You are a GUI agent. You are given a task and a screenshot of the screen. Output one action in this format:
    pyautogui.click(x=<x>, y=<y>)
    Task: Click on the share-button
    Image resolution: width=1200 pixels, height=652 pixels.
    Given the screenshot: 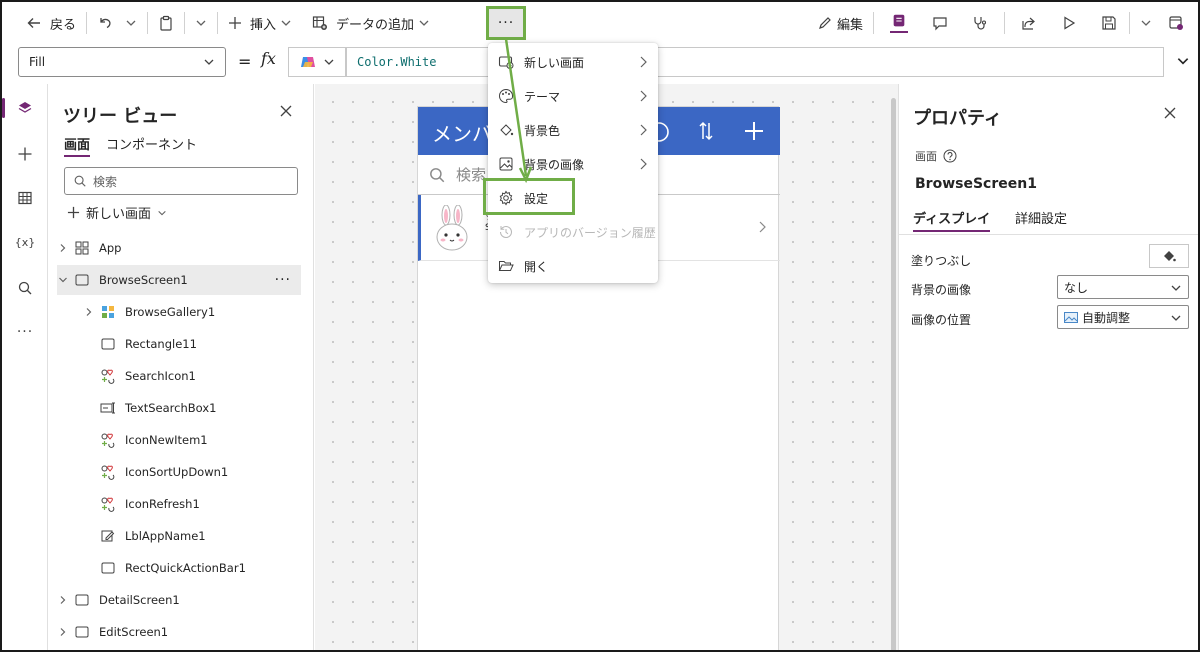 What is the action you would take?
    pyautogui.click(x=1029, y=23)
    